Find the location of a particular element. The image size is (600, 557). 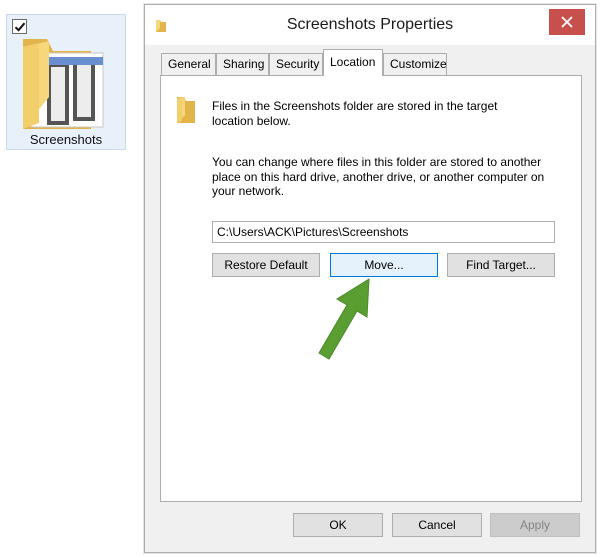

close-icon is located at coordinates (567, 22).